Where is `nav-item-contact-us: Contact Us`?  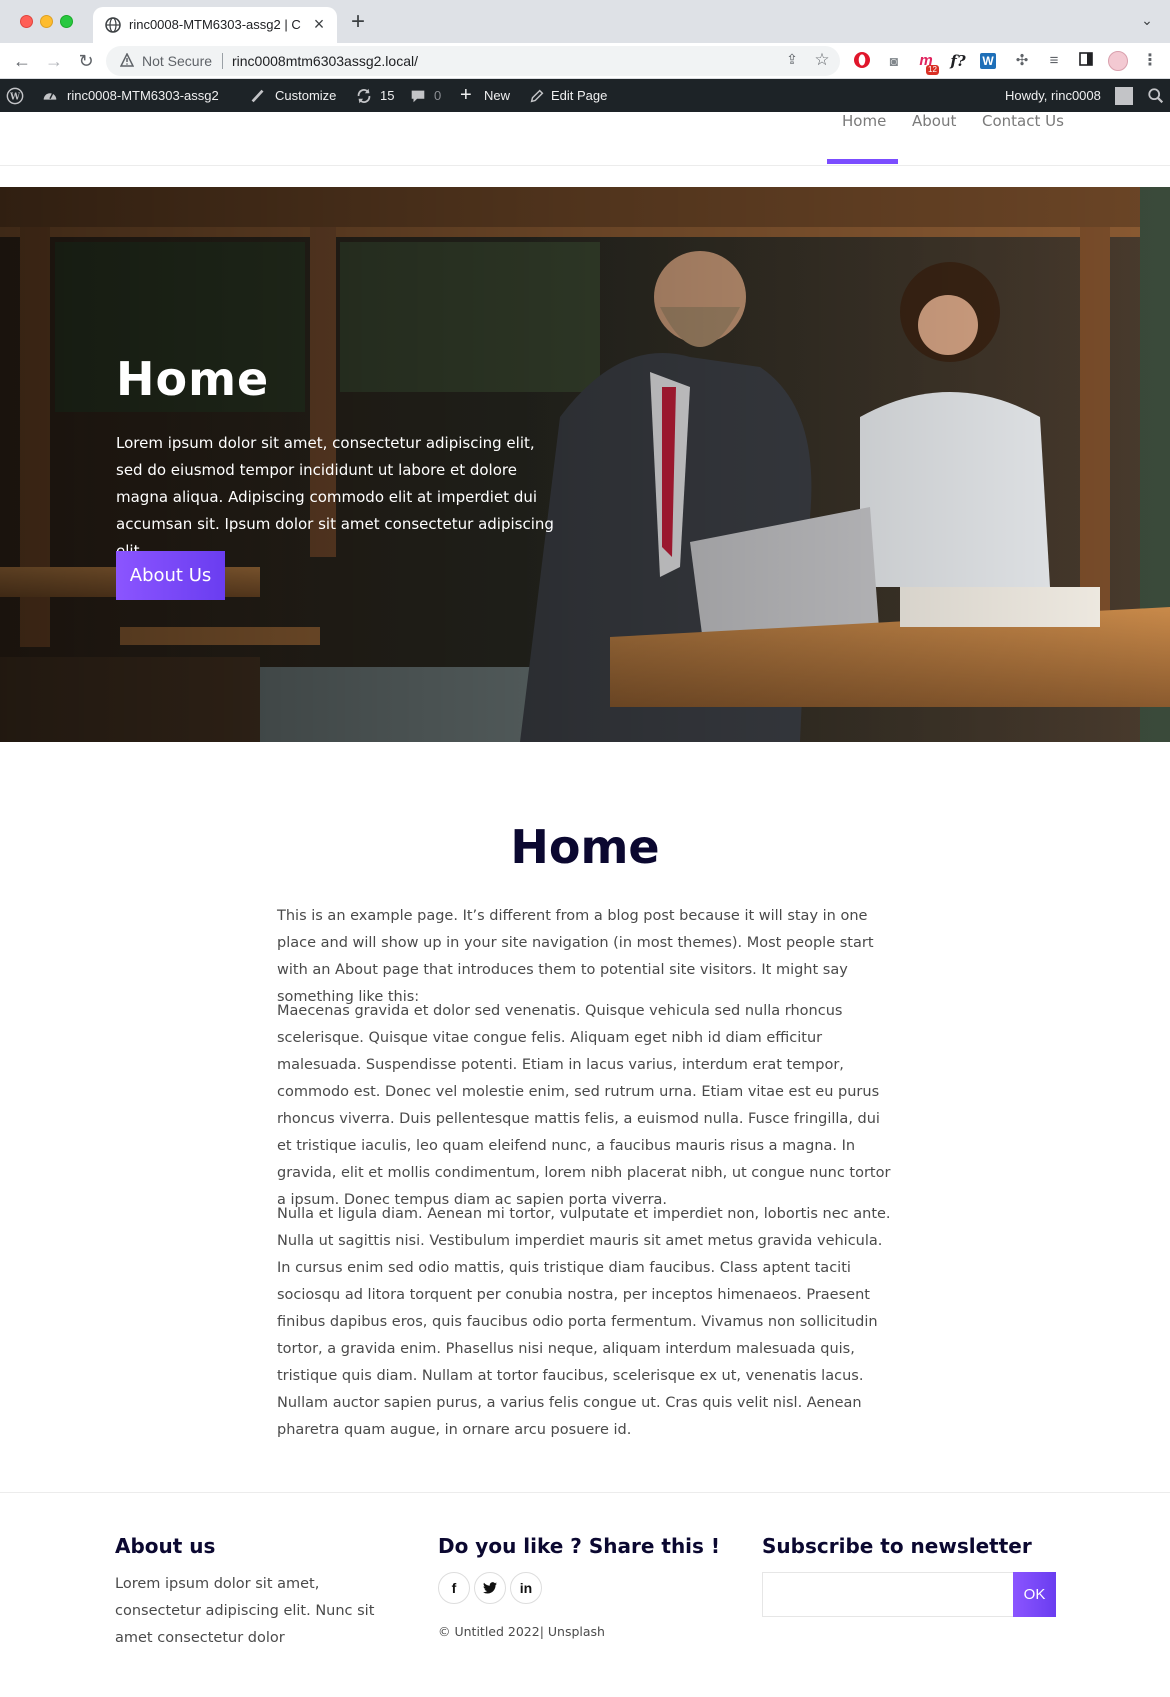
nav-item-contact-us: Contact Us is located at coordinates (1023, 121).